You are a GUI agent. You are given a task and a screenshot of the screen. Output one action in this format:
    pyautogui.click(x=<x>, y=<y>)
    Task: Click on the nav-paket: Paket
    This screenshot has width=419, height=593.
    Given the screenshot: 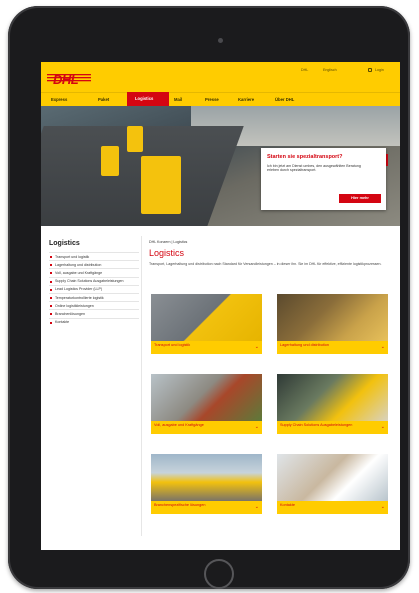 What is the action you would take?
    pyautogui.click(x=103, y=99)
    